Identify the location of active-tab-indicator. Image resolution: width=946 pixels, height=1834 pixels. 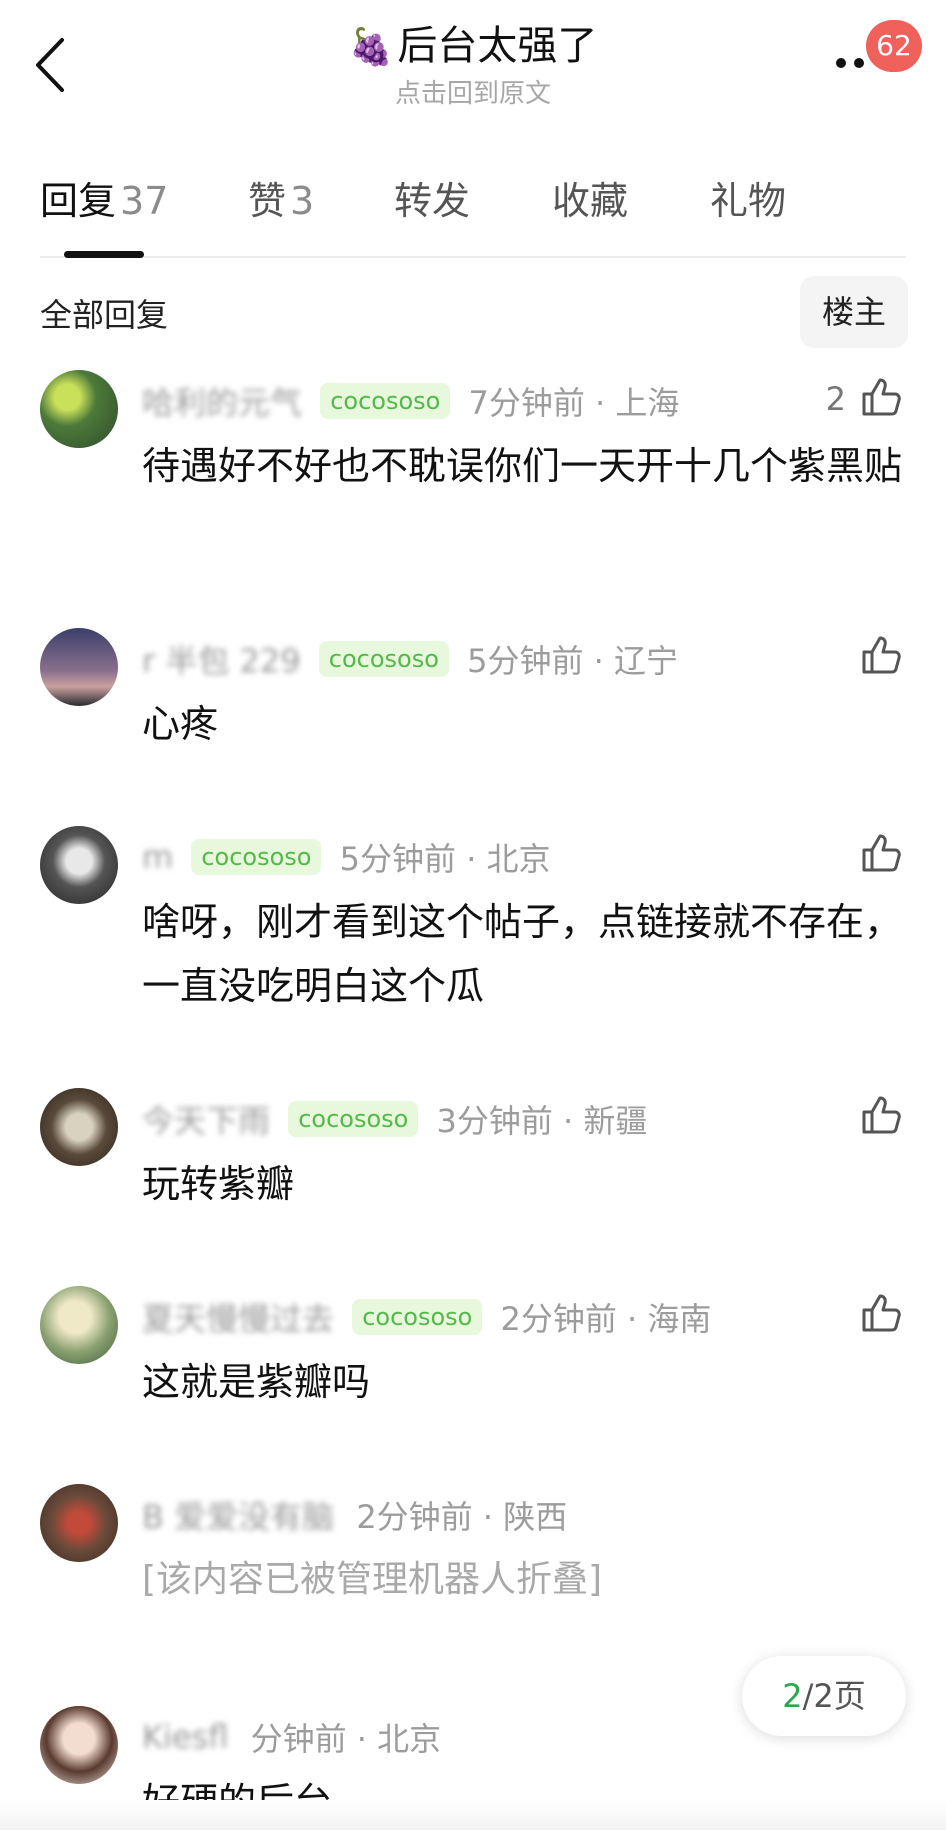
(104, 254).